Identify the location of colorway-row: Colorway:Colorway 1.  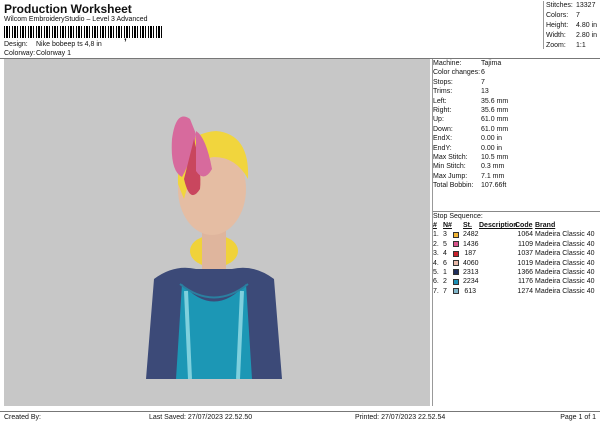
(37, 53).